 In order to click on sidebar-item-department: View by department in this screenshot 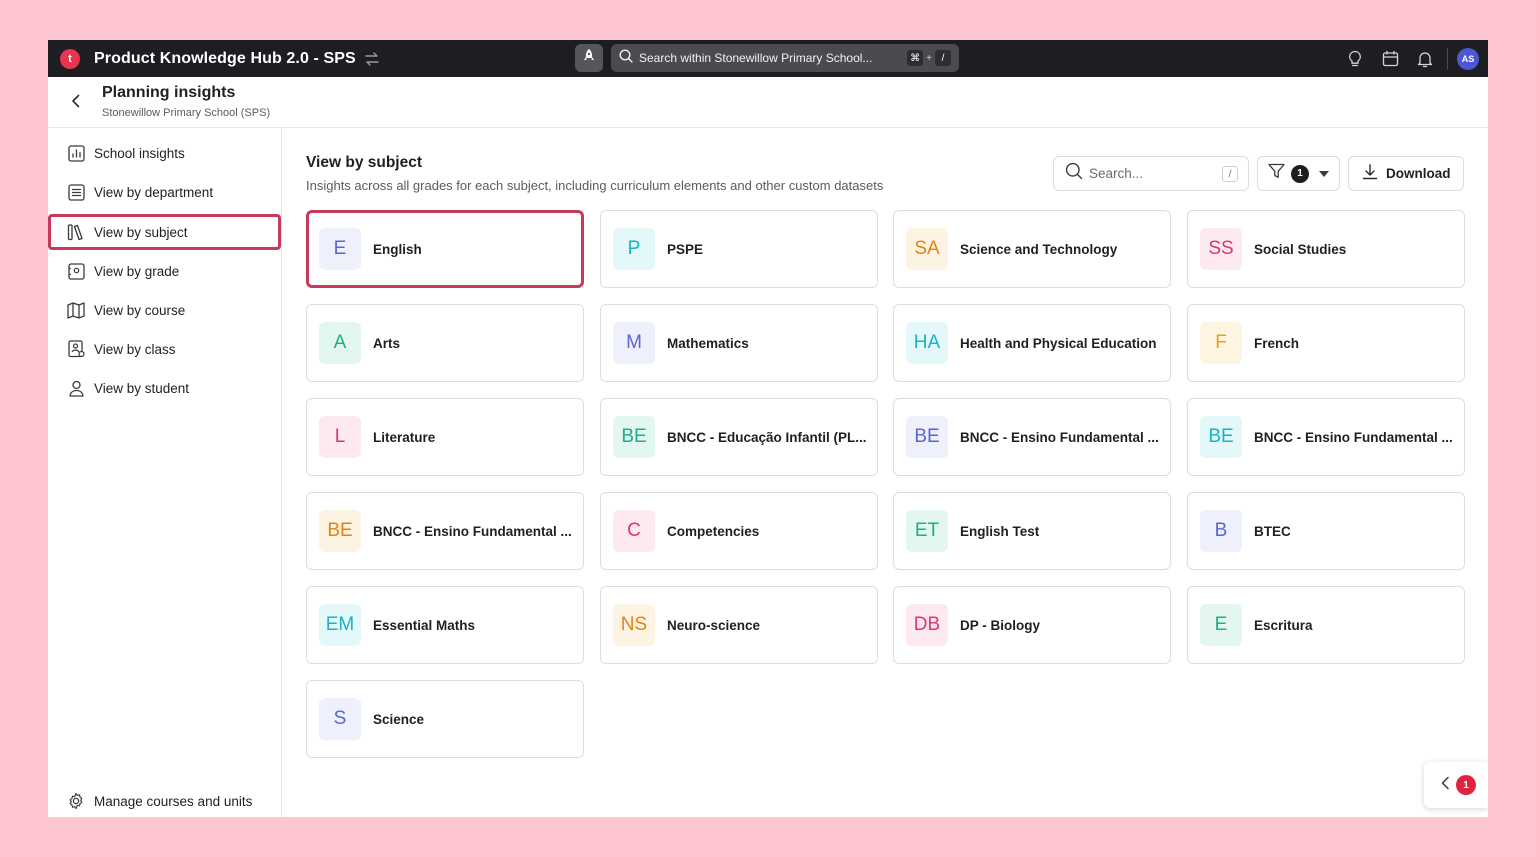, I will do `click(165, 192)`.